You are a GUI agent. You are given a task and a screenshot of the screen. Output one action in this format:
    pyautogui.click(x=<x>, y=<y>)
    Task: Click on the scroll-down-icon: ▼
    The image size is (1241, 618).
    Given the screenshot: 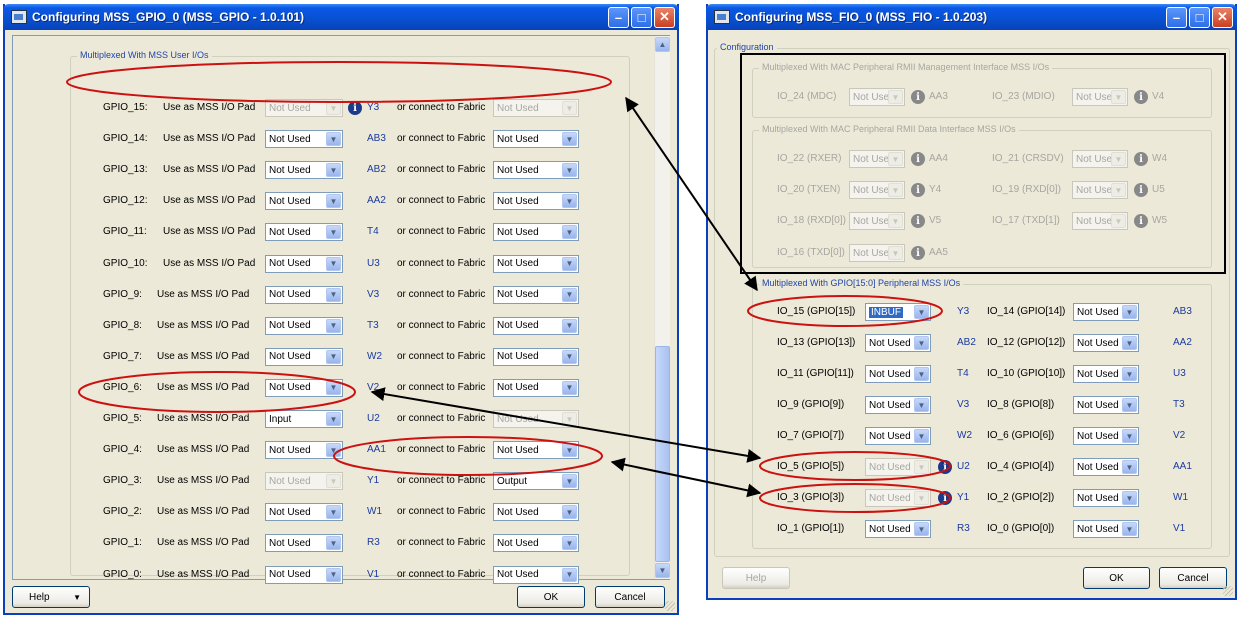 What is the action you would take?
    pyautogui.click(x=662, y=570)
    